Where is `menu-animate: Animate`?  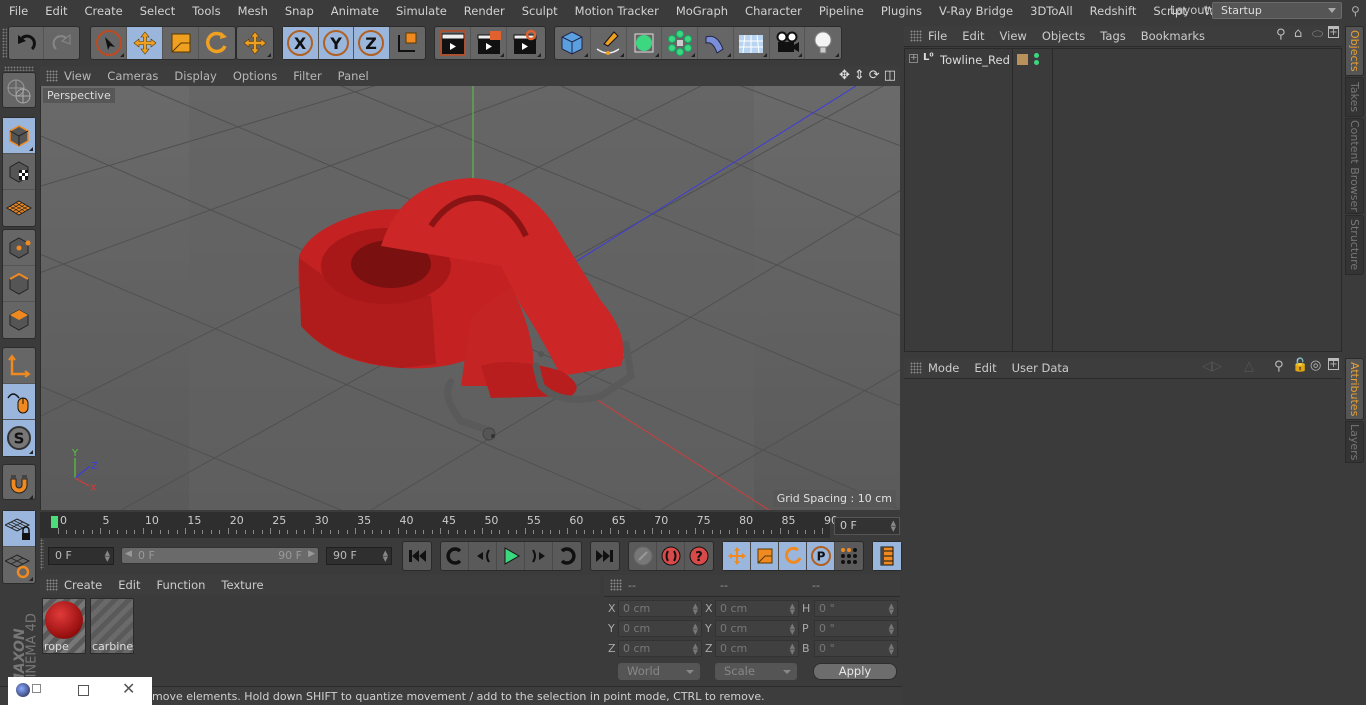
menu-animate: Animate is located at coordinates (353, 11).